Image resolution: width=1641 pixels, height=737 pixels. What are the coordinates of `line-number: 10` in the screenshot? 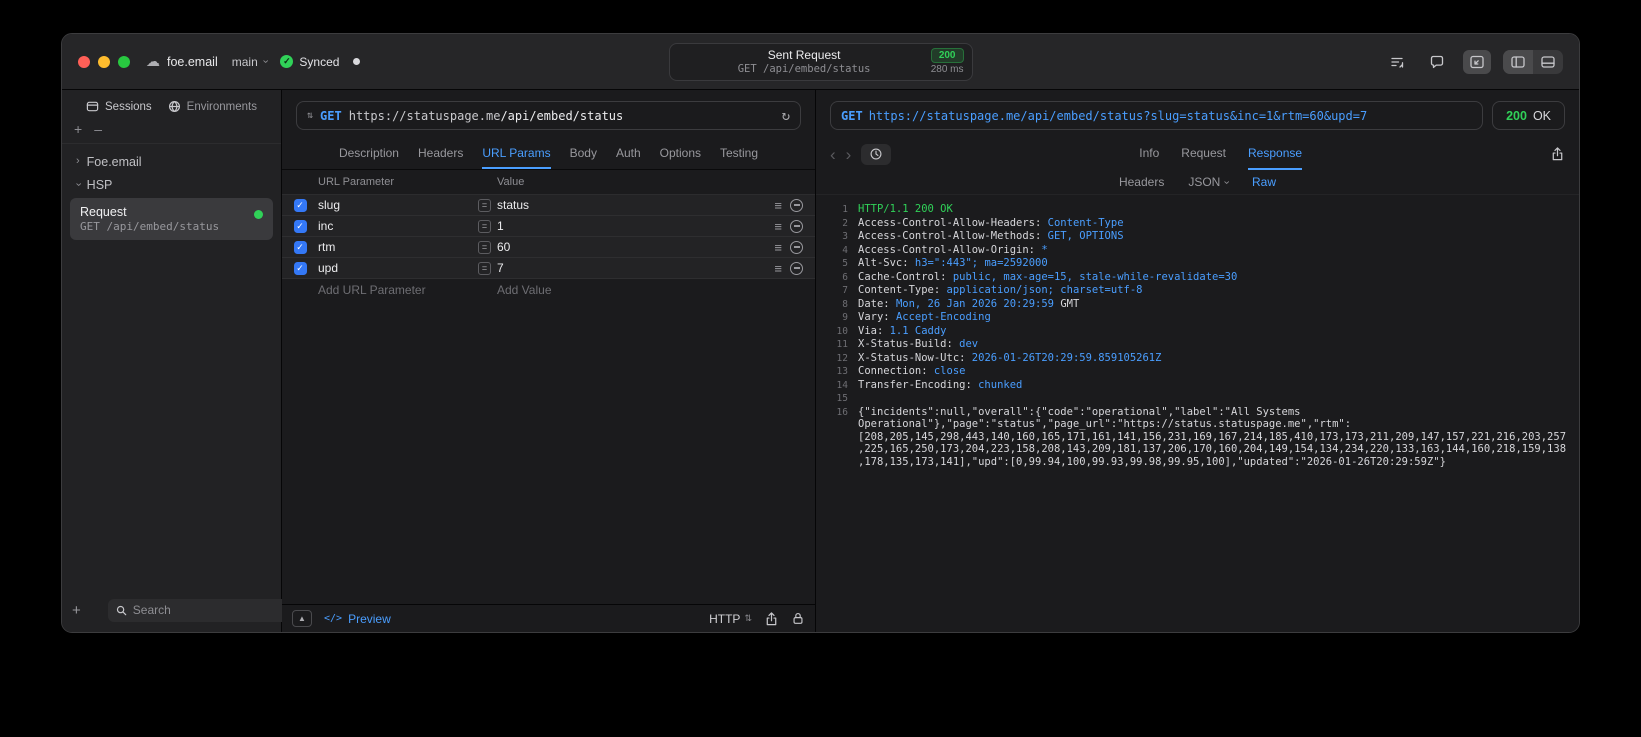 It's located at (842, 331).